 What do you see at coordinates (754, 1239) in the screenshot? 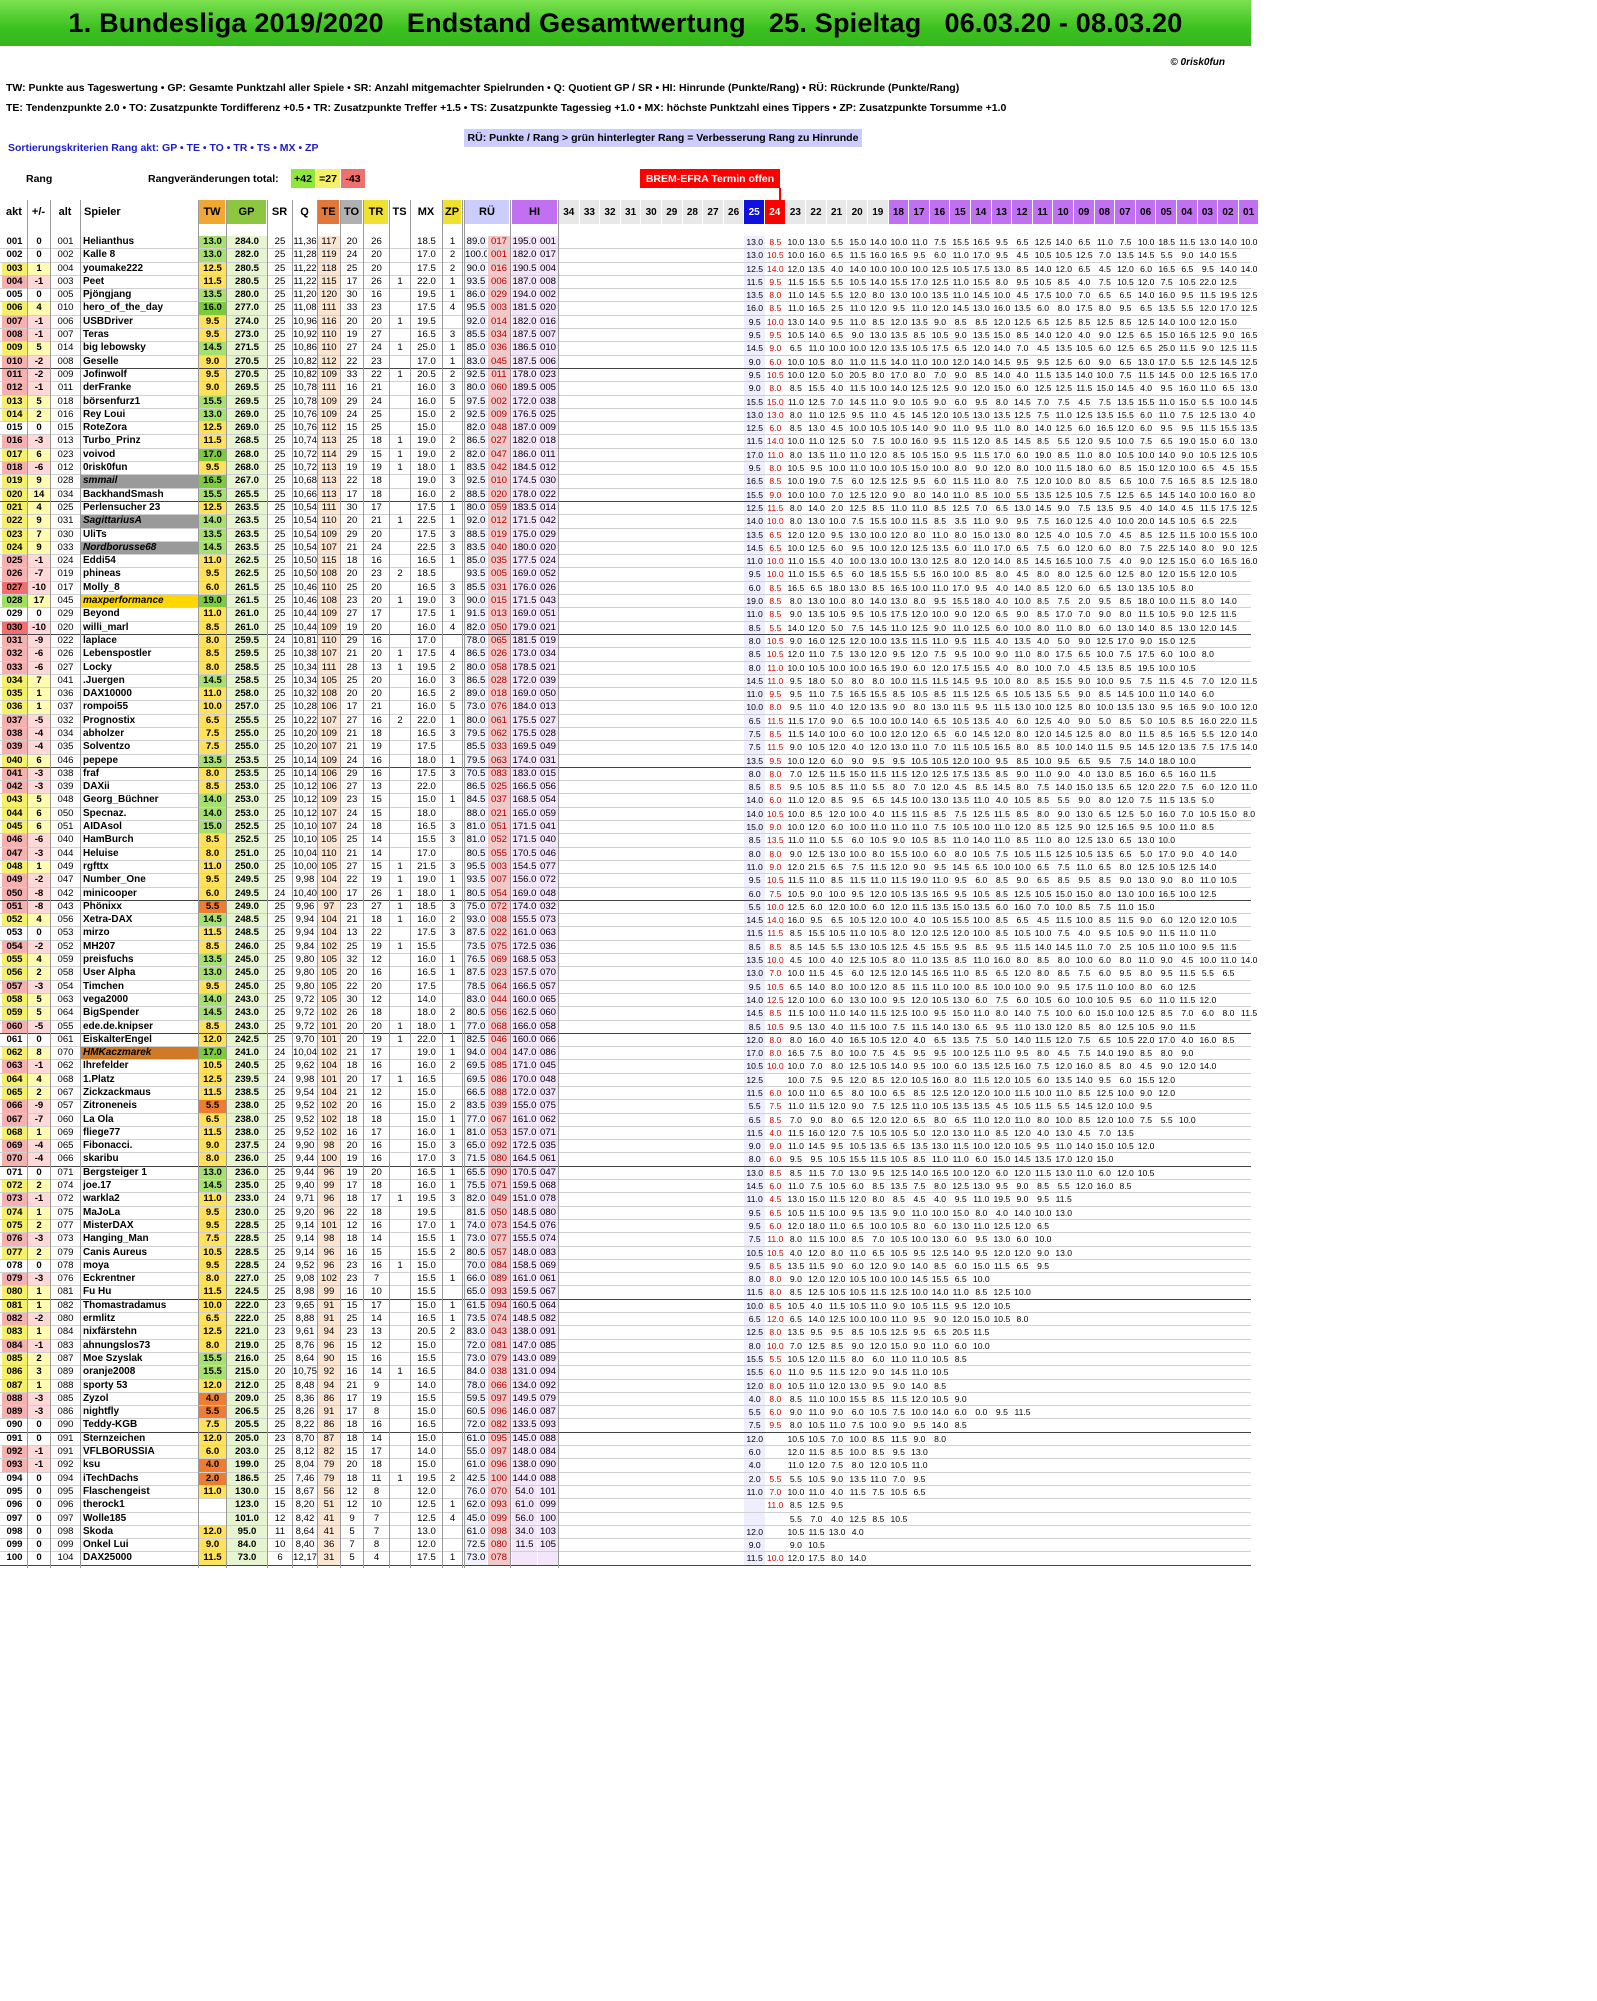
I see `cell-round-25: 7.5` at bounding box center [754, 1239].